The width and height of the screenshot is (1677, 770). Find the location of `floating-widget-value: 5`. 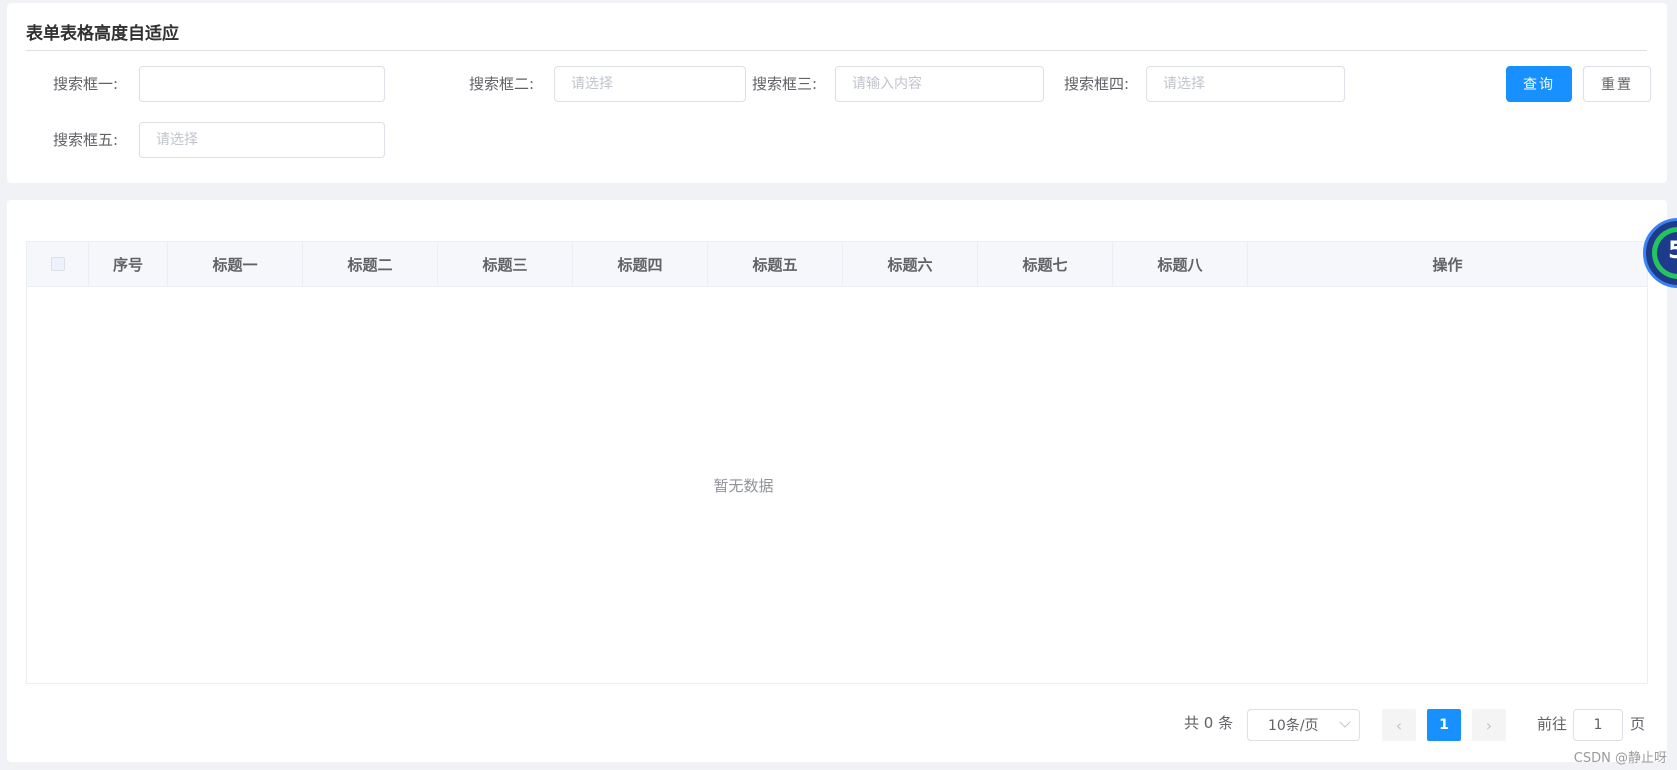

floating-widget-value: 5 is located at coordinates (1672, 250).